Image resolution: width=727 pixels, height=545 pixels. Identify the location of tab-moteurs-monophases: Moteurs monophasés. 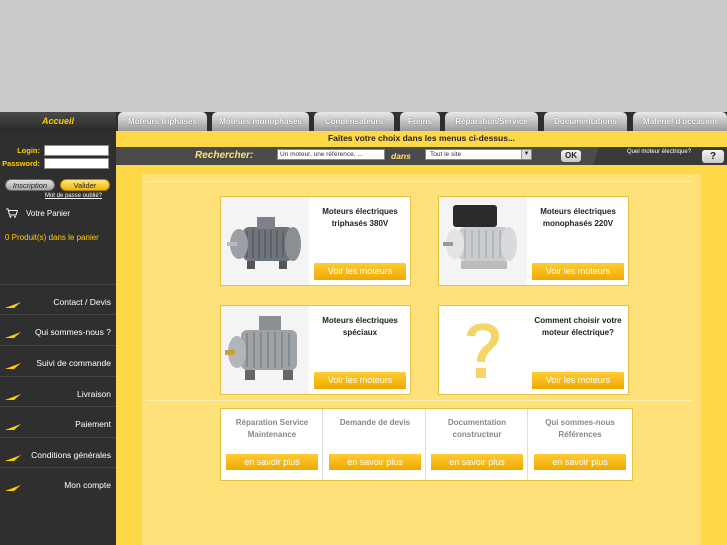
(260, 121).